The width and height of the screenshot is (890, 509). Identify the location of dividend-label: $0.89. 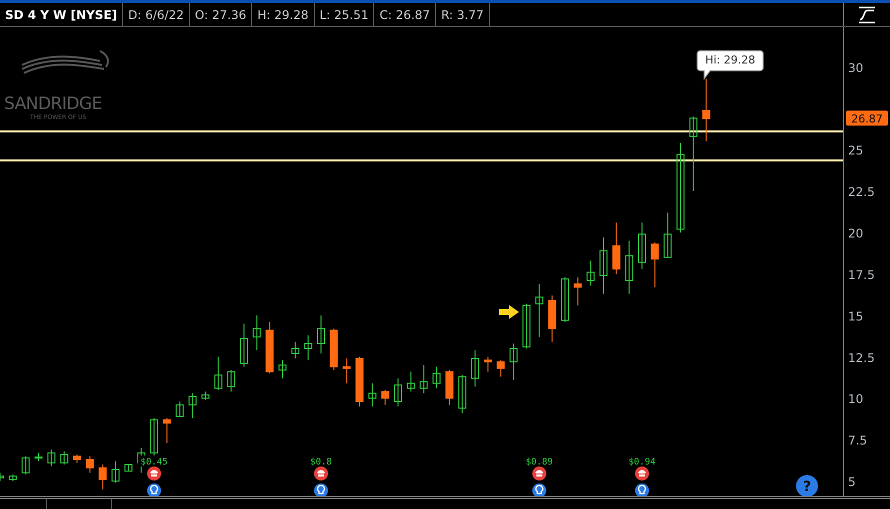
(539, 463).